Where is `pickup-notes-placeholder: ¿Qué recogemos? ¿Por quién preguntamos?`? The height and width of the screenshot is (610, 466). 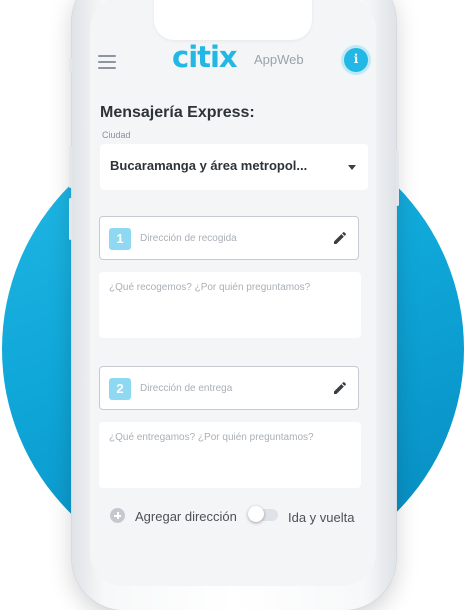
pickup-notes-placeholder: ¿Qué recogemos? ¿Por quién preguntamos? is located at coordinates (210, 287).